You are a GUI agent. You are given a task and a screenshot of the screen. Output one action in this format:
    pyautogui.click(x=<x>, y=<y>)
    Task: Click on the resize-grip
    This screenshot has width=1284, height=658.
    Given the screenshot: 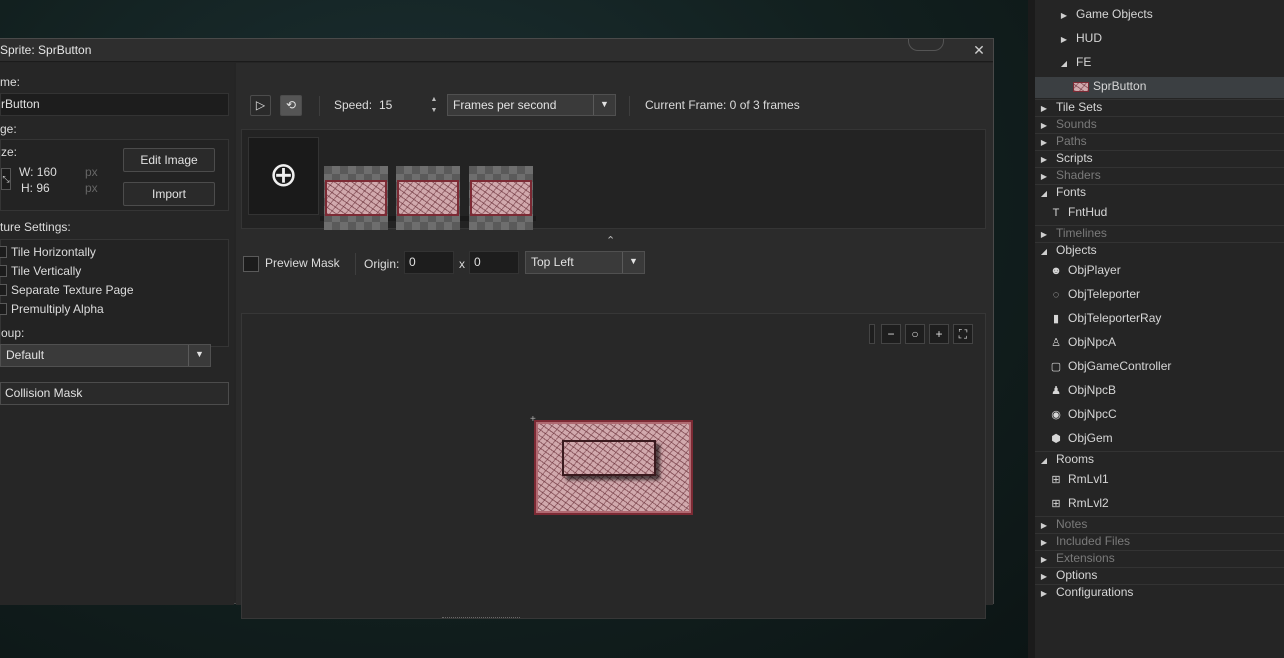 What is the action you would take?
    pyautogui.click(x=481, y=618)
    